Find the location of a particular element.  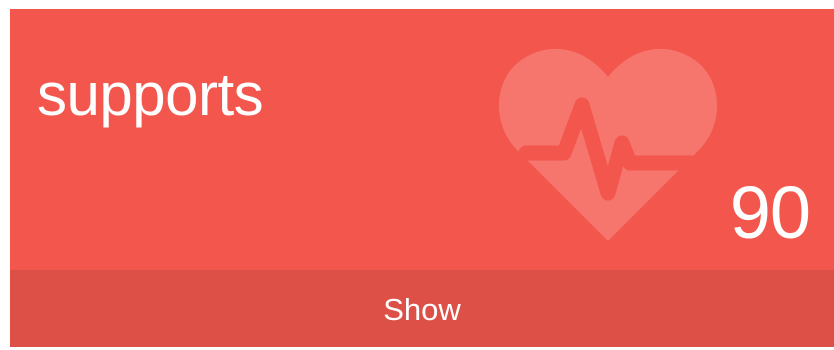

heartbeat-icon is located at coordinates (608, 143).